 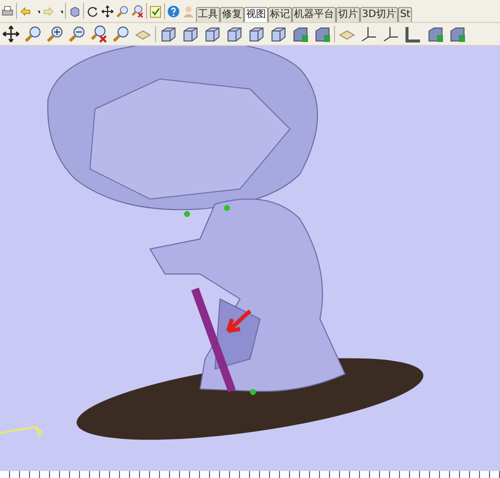 What do you see at coordinates (314, 14) in the screenshot?
I see `tab: 机器平台` at bounding box center [314, 14].